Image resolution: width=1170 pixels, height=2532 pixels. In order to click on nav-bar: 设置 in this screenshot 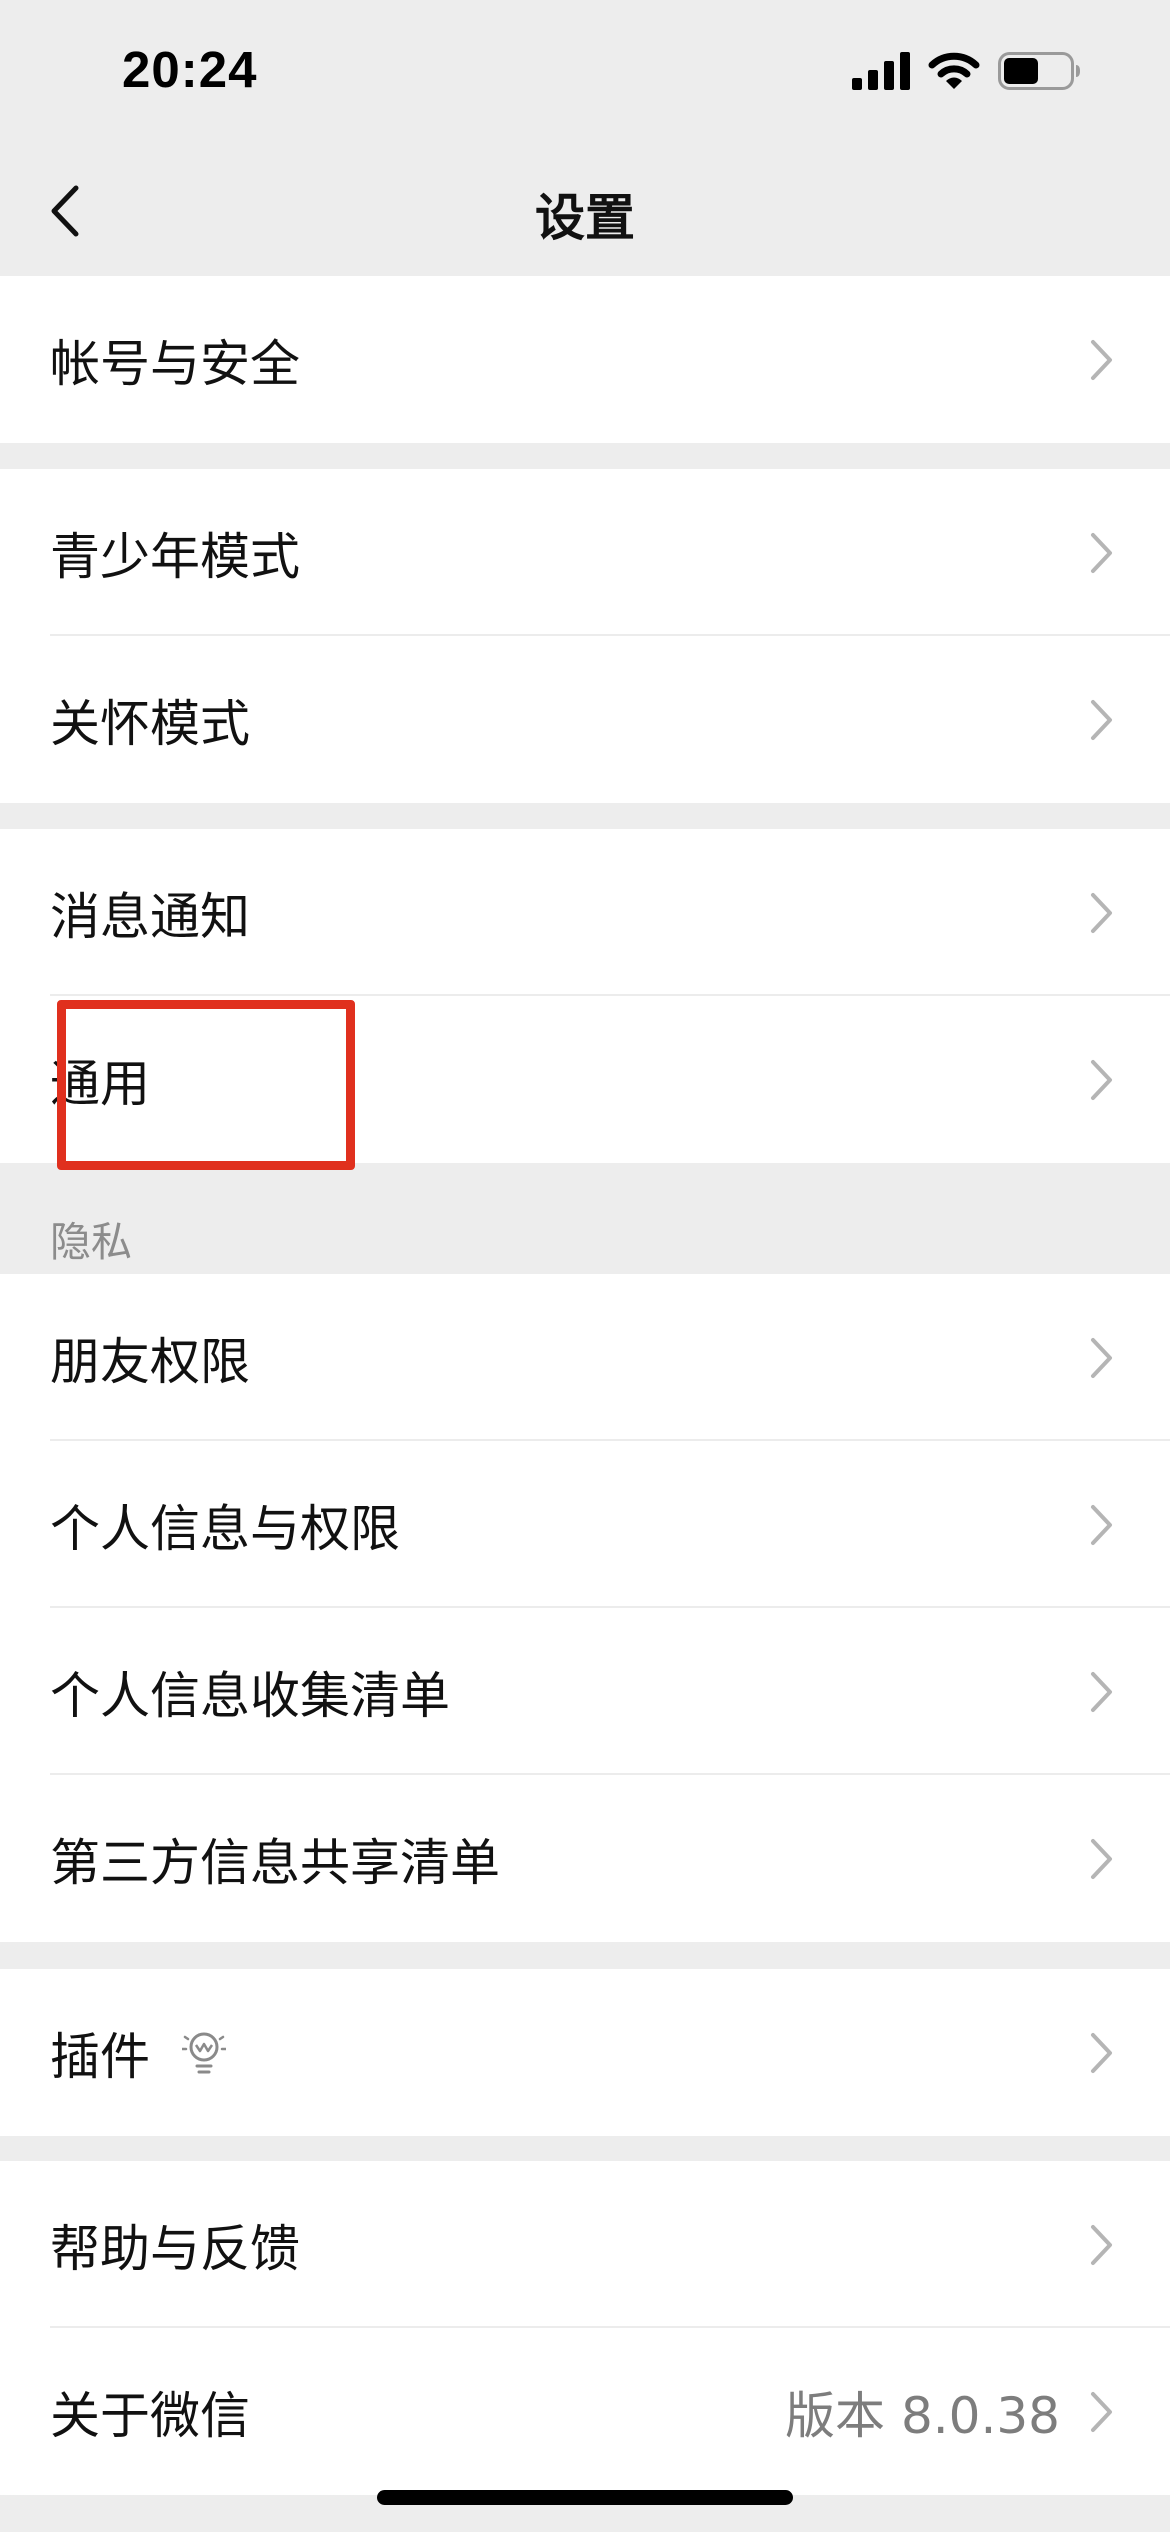, I will do `click(585, 213)`.